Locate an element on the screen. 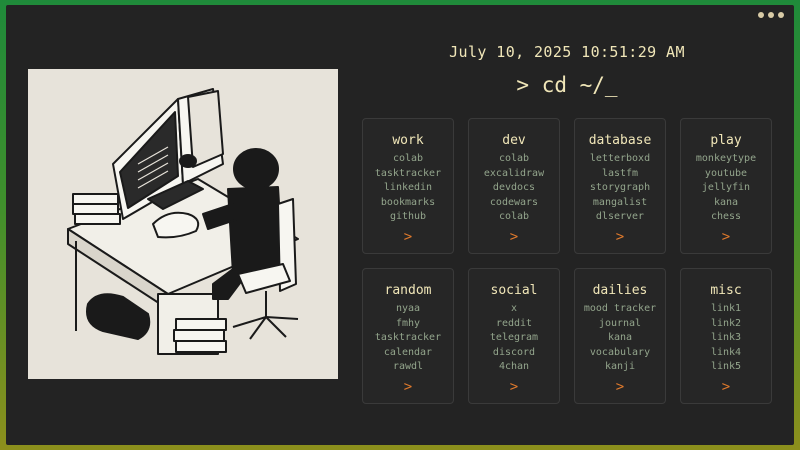 This screenshot has width=800, height=450. card-title: random is located at coordinates (408, 290).